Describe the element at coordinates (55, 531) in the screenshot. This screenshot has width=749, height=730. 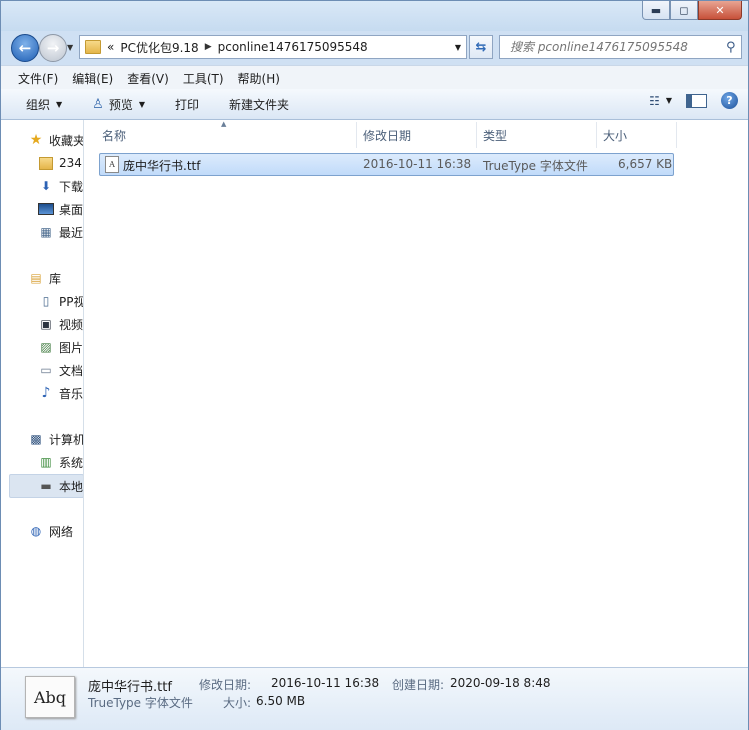
I see `nav-network: ◍ 网络` at that location.